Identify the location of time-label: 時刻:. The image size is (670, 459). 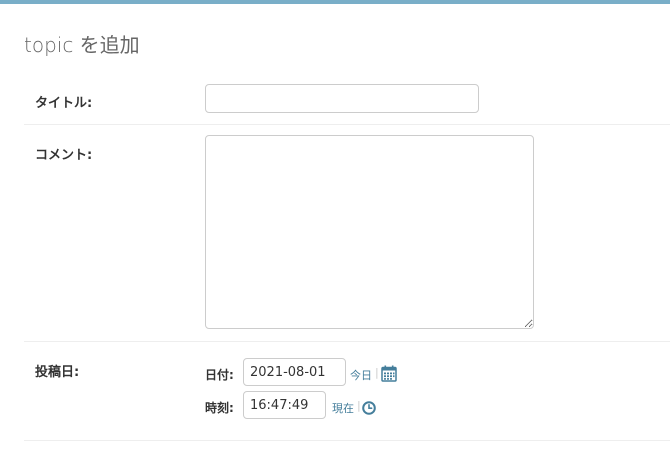
(219, 408).